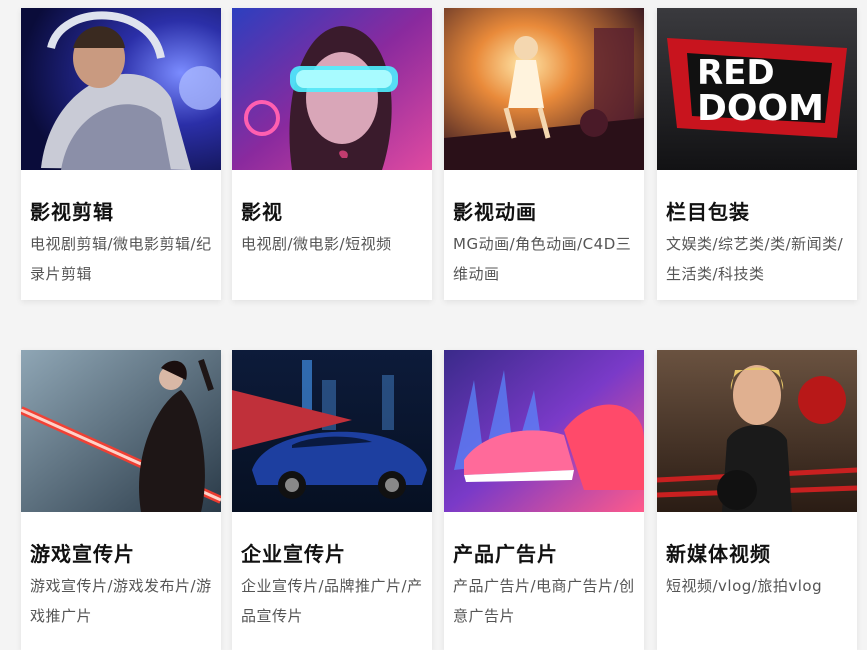  Describe the element at coordinates (544, 89) in the screenshot. I see `animated-girl-scene-icon` at that location.